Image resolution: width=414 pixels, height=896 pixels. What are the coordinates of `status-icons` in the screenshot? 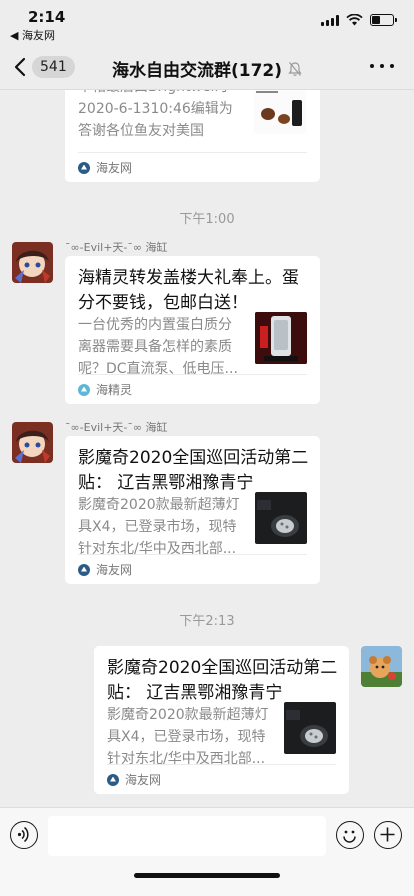 It's located at (359, 20).